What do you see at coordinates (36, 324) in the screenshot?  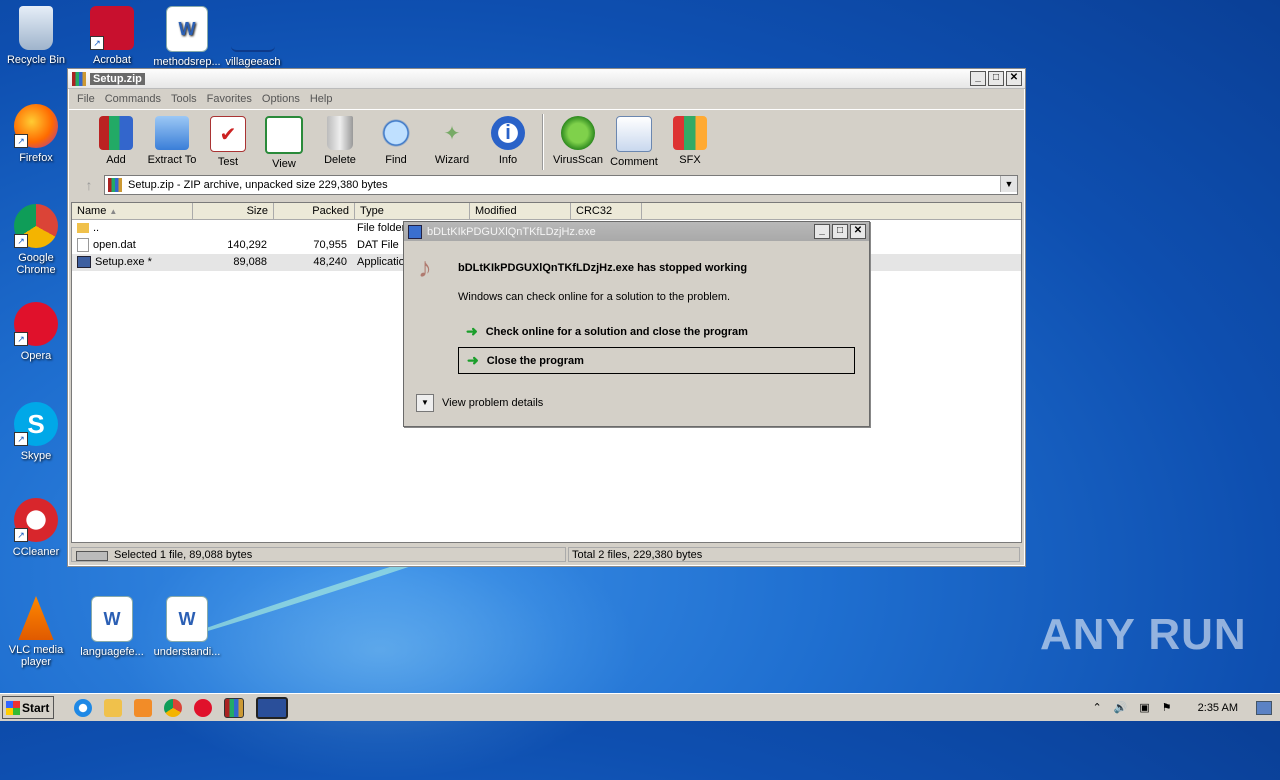 I see `opera-icon: ↗` at bounding box center [36, 324].